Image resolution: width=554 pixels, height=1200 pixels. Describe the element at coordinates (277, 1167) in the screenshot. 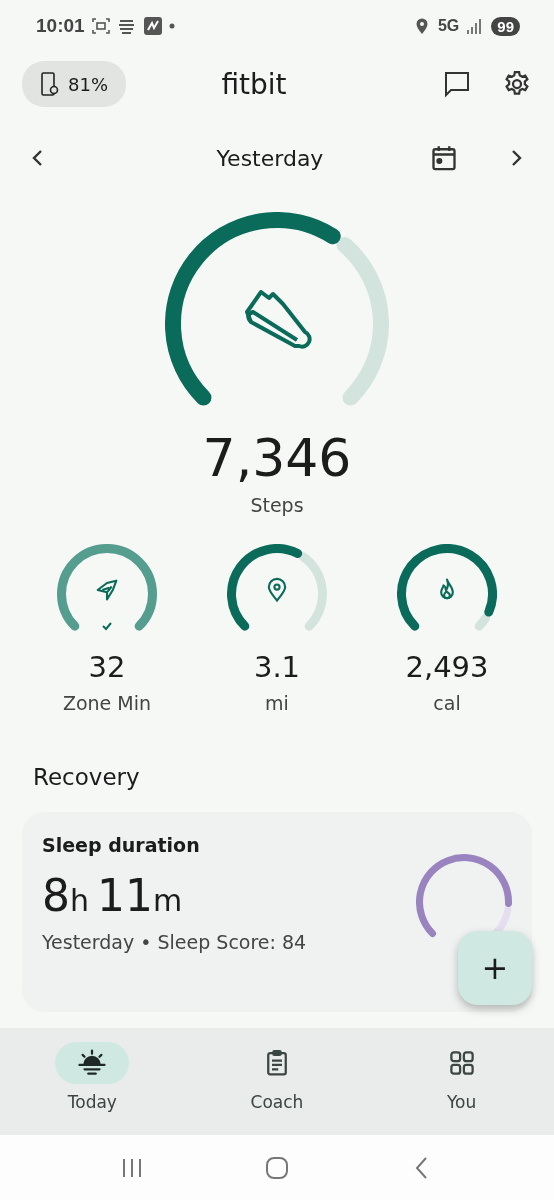

I see `home-icon` at that location.